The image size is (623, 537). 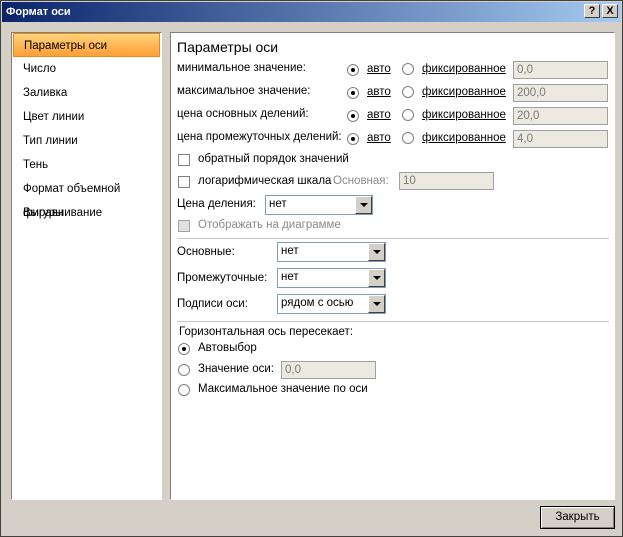 I want to click on title-bar: Формат оси ? X, so click(x=311, y=12).